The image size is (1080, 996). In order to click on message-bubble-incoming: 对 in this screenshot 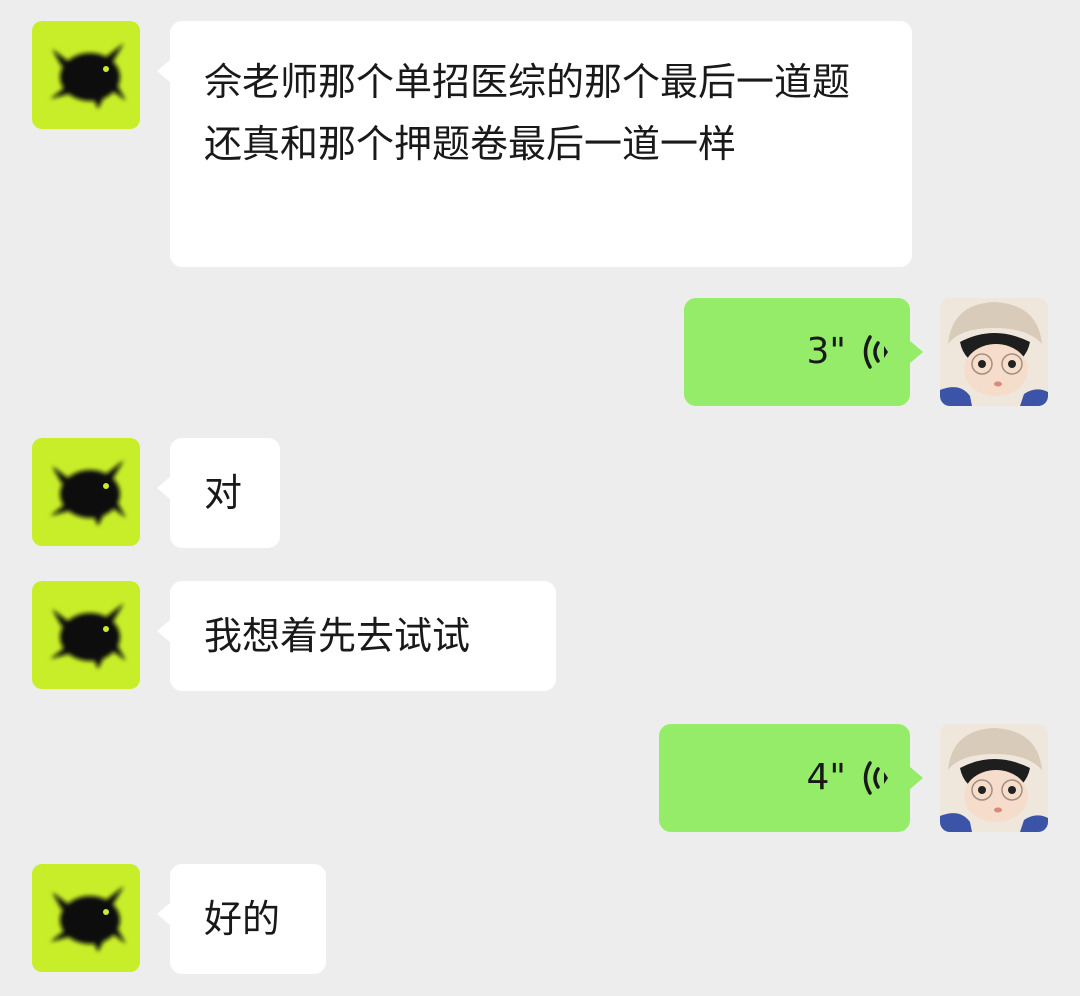, I will do `click(218, 493)`.